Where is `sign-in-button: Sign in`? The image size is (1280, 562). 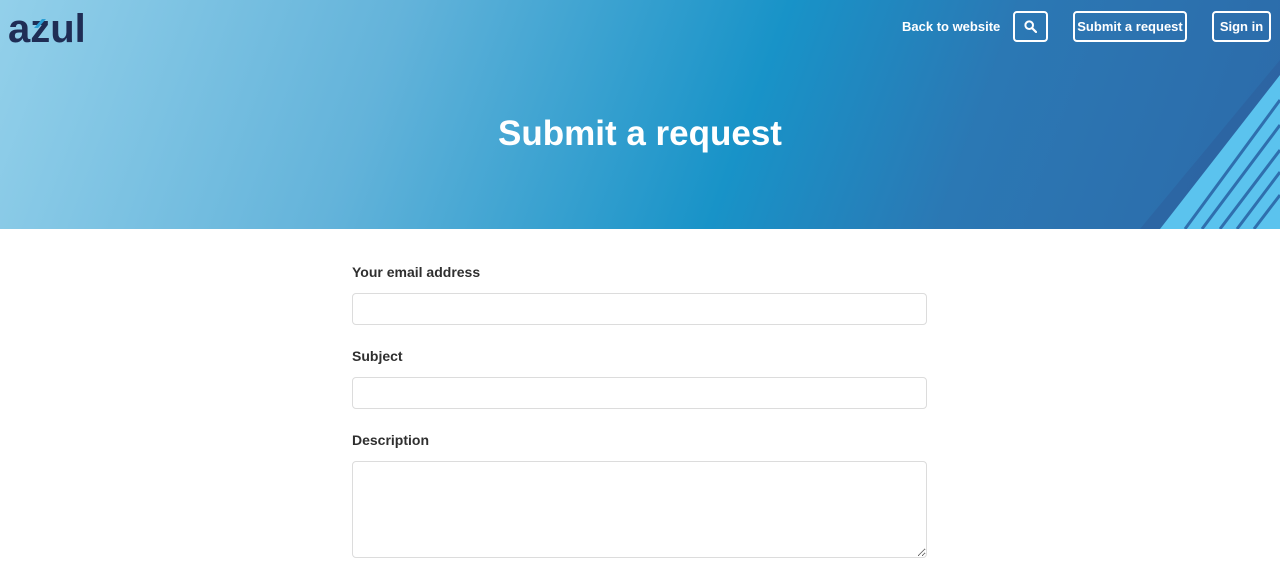 sign-in-button: Sign in is located at coordinates (1241, 26).